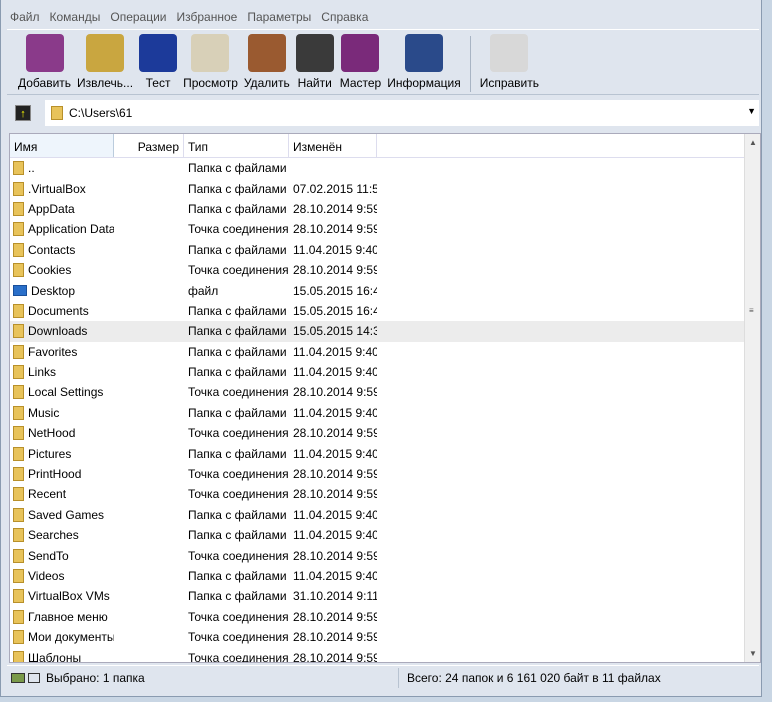 The image size is (772, 702). I want to click on table-row: Documents Папка с файлами 15.05.2015 16:44, so click(385, 311).